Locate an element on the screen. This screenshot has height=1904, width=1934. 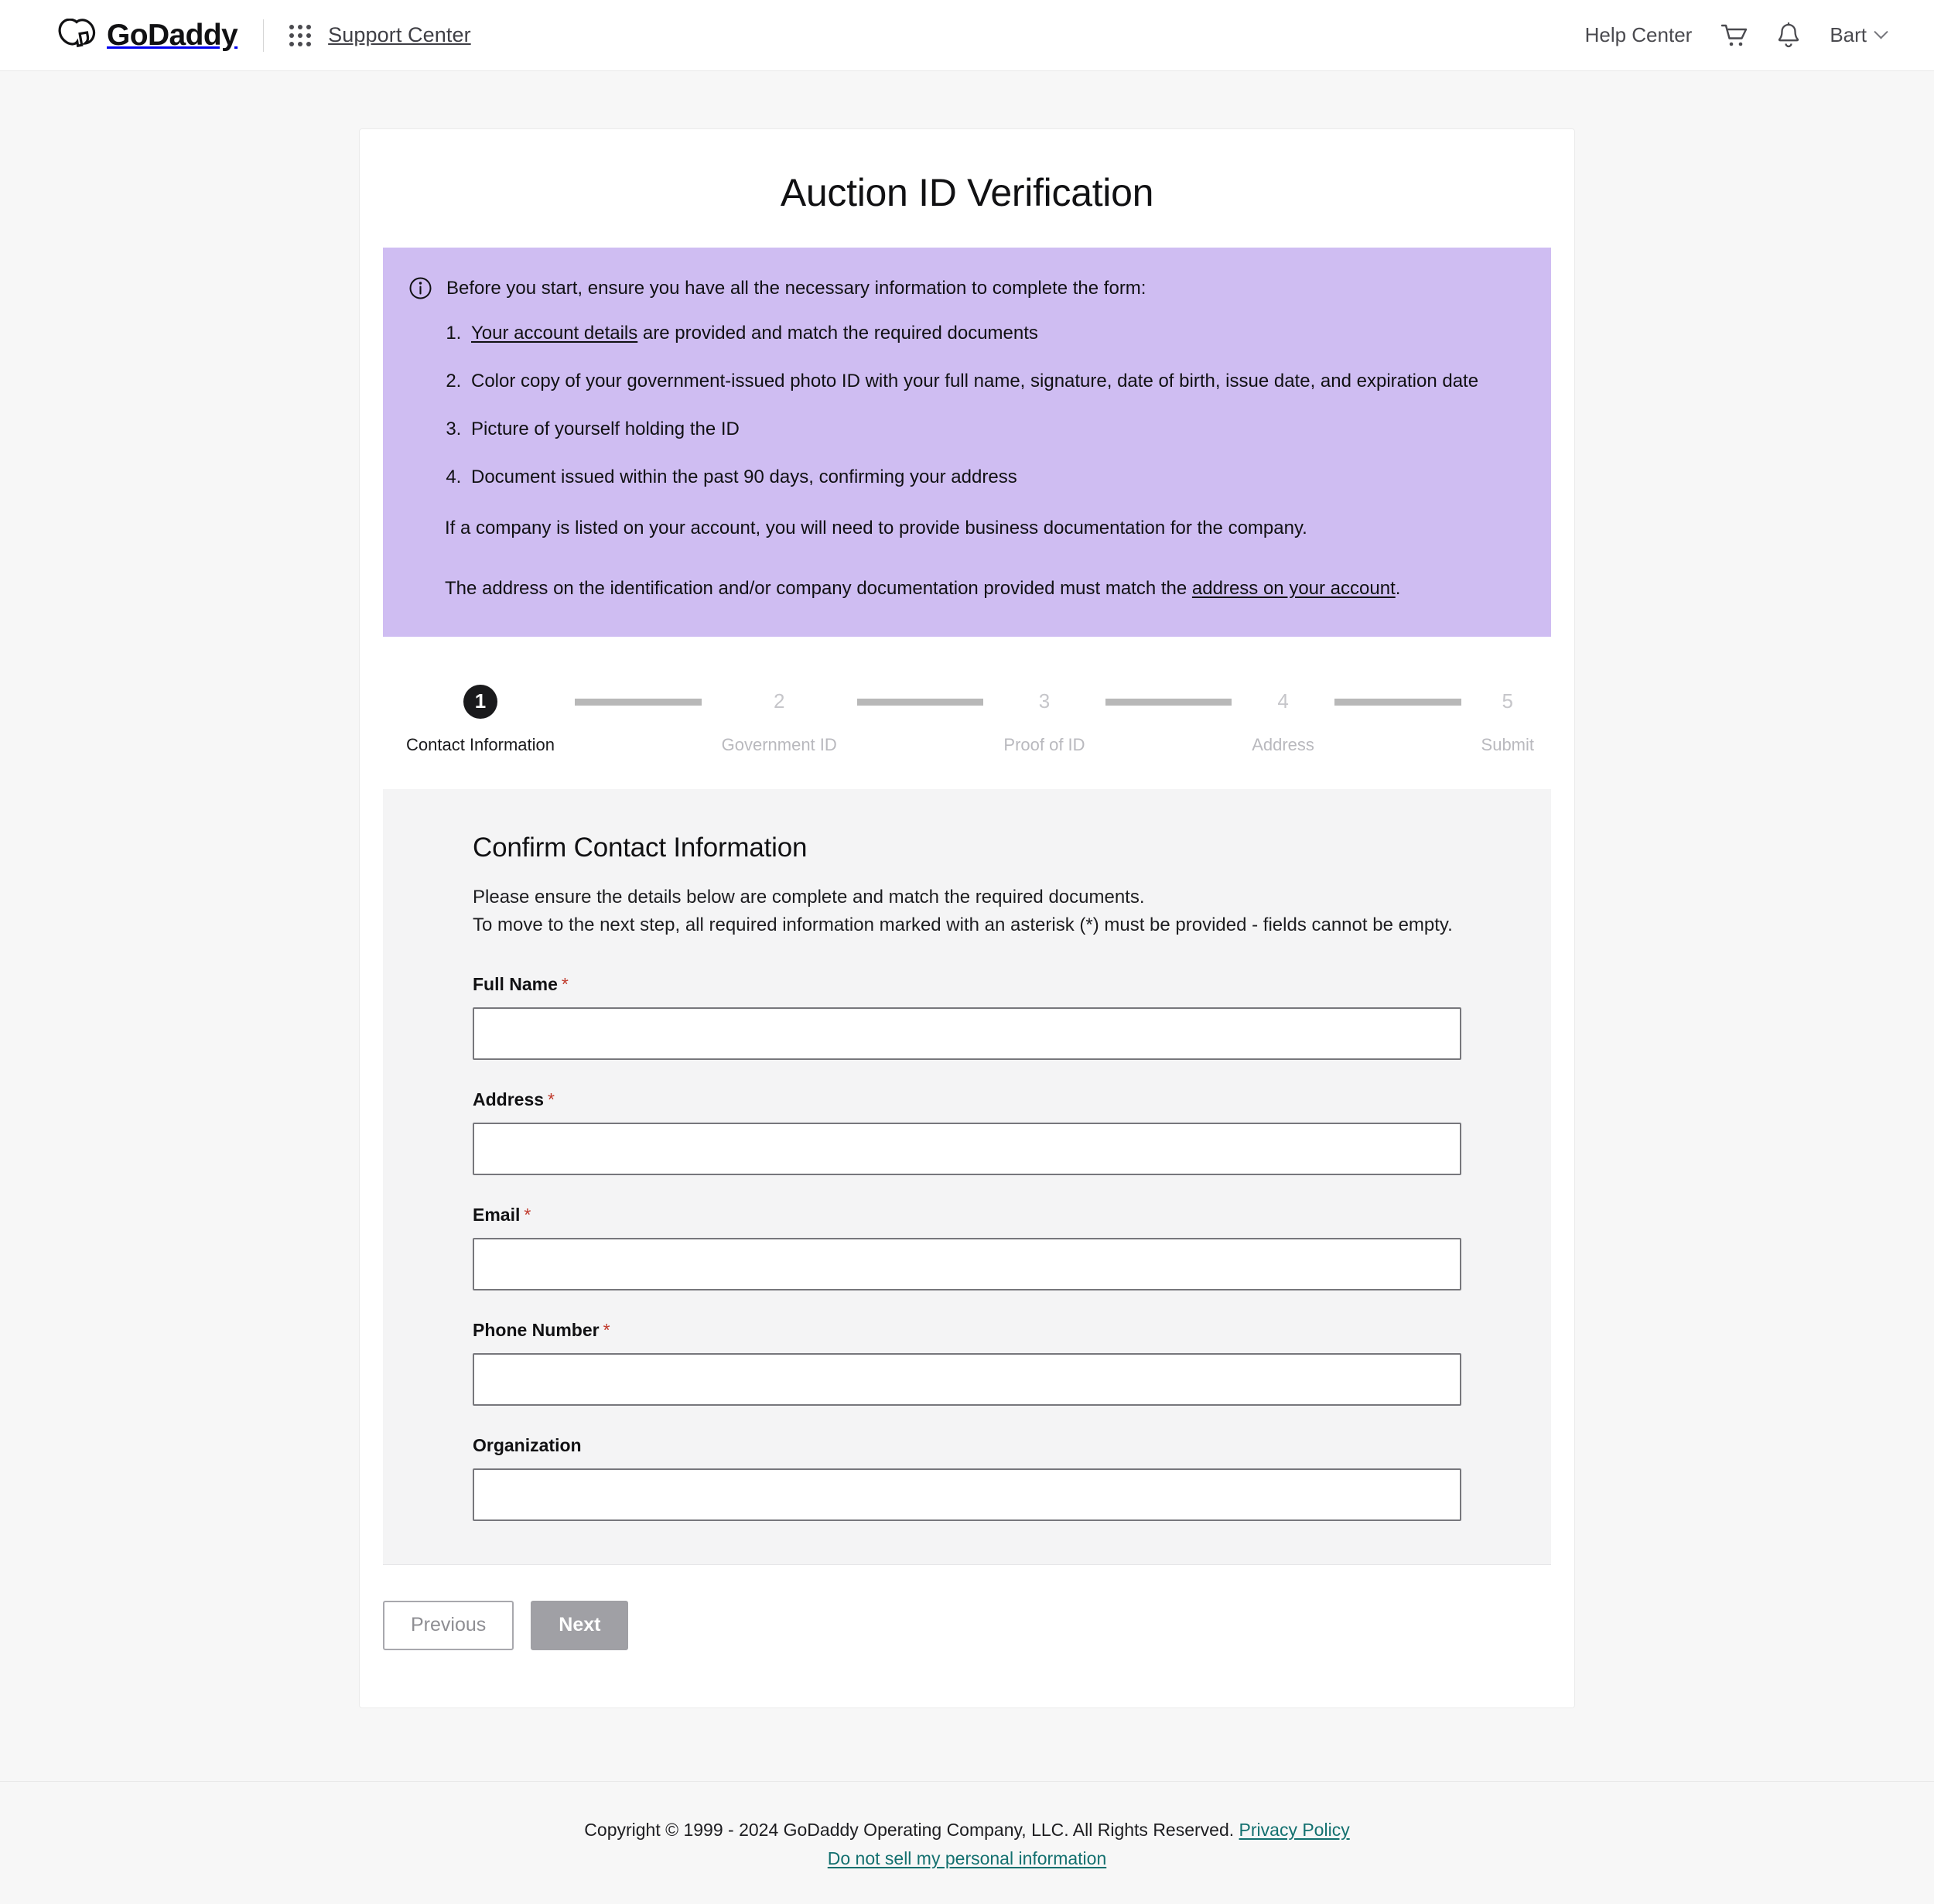
stepper-step-proof-of-id: 3 Proof of ID is located at coordinates (1044, 720).